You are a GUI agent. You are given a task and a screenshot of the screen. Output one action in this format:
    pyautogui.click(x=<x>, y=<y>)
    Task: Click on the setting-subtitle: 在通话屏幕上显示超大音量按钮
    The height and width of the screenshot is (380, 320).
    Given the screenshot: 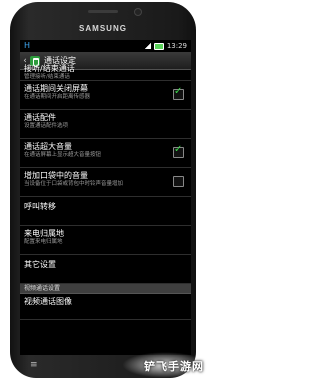 What is the action you would take?
    pyautogui.click(x=63, y=155)
    